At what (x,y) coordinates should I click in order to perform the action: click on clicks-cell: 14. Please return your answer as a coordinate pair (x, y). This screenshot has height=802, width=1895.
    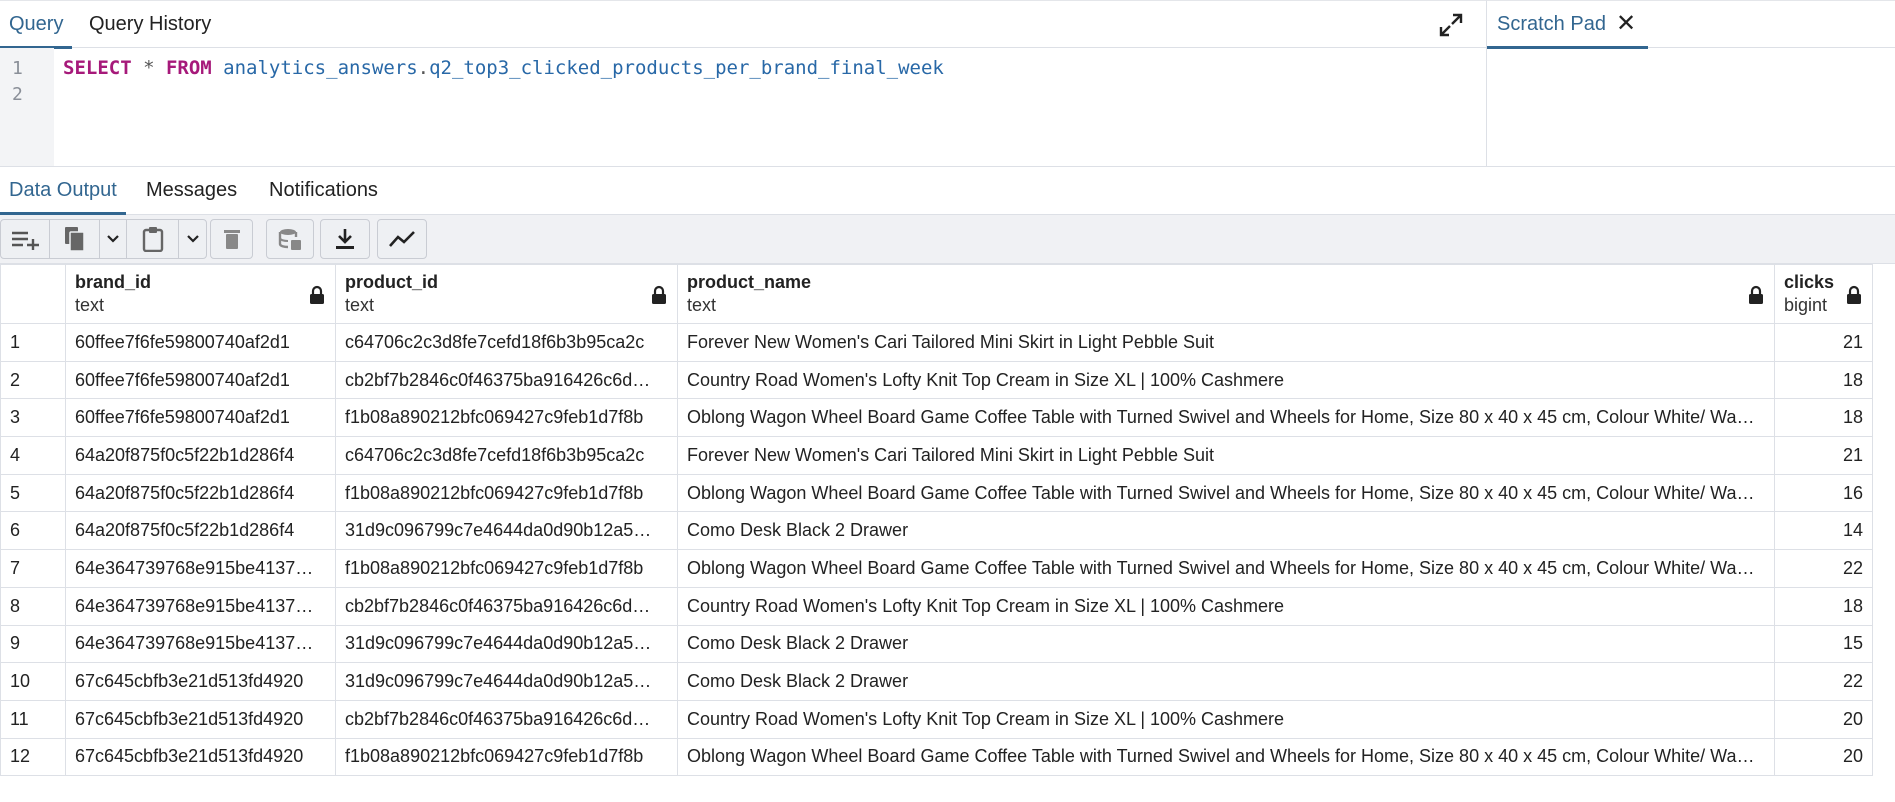
    Looking at the image, I should click on (1823, 531).